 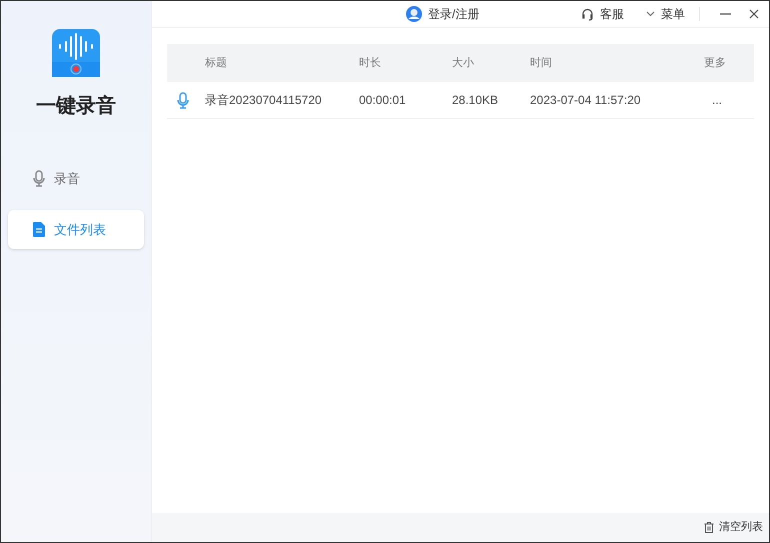 What do you see at coordinates (454, 14) in the screenshot?
I see `login-link: 登录/注册` at bounding box center [454, 14].